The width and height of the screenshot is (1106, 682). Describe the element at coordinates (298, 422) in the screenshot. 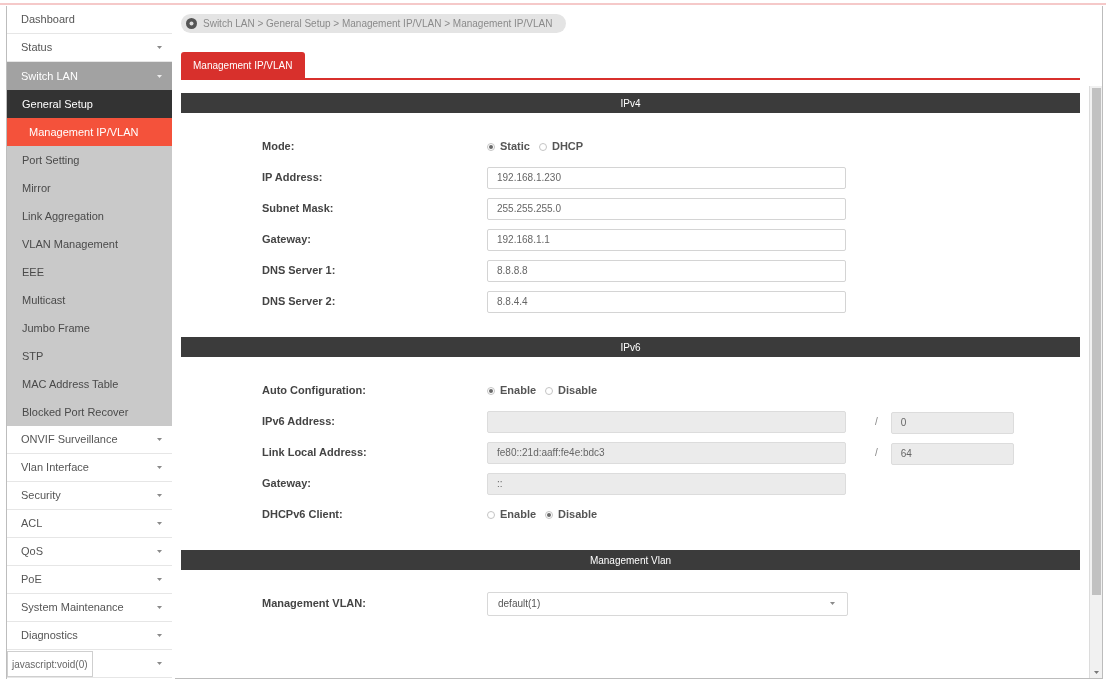

I see `field-label: IPv6 Address:` at that location.